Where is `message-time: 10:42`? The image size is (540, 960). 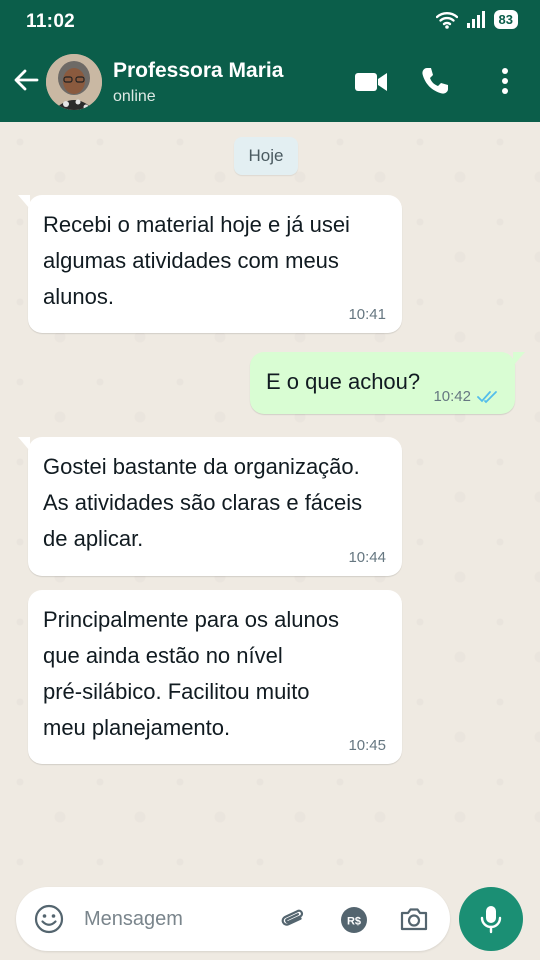
message-time: 10:42 is located at coordinates (466, 396).